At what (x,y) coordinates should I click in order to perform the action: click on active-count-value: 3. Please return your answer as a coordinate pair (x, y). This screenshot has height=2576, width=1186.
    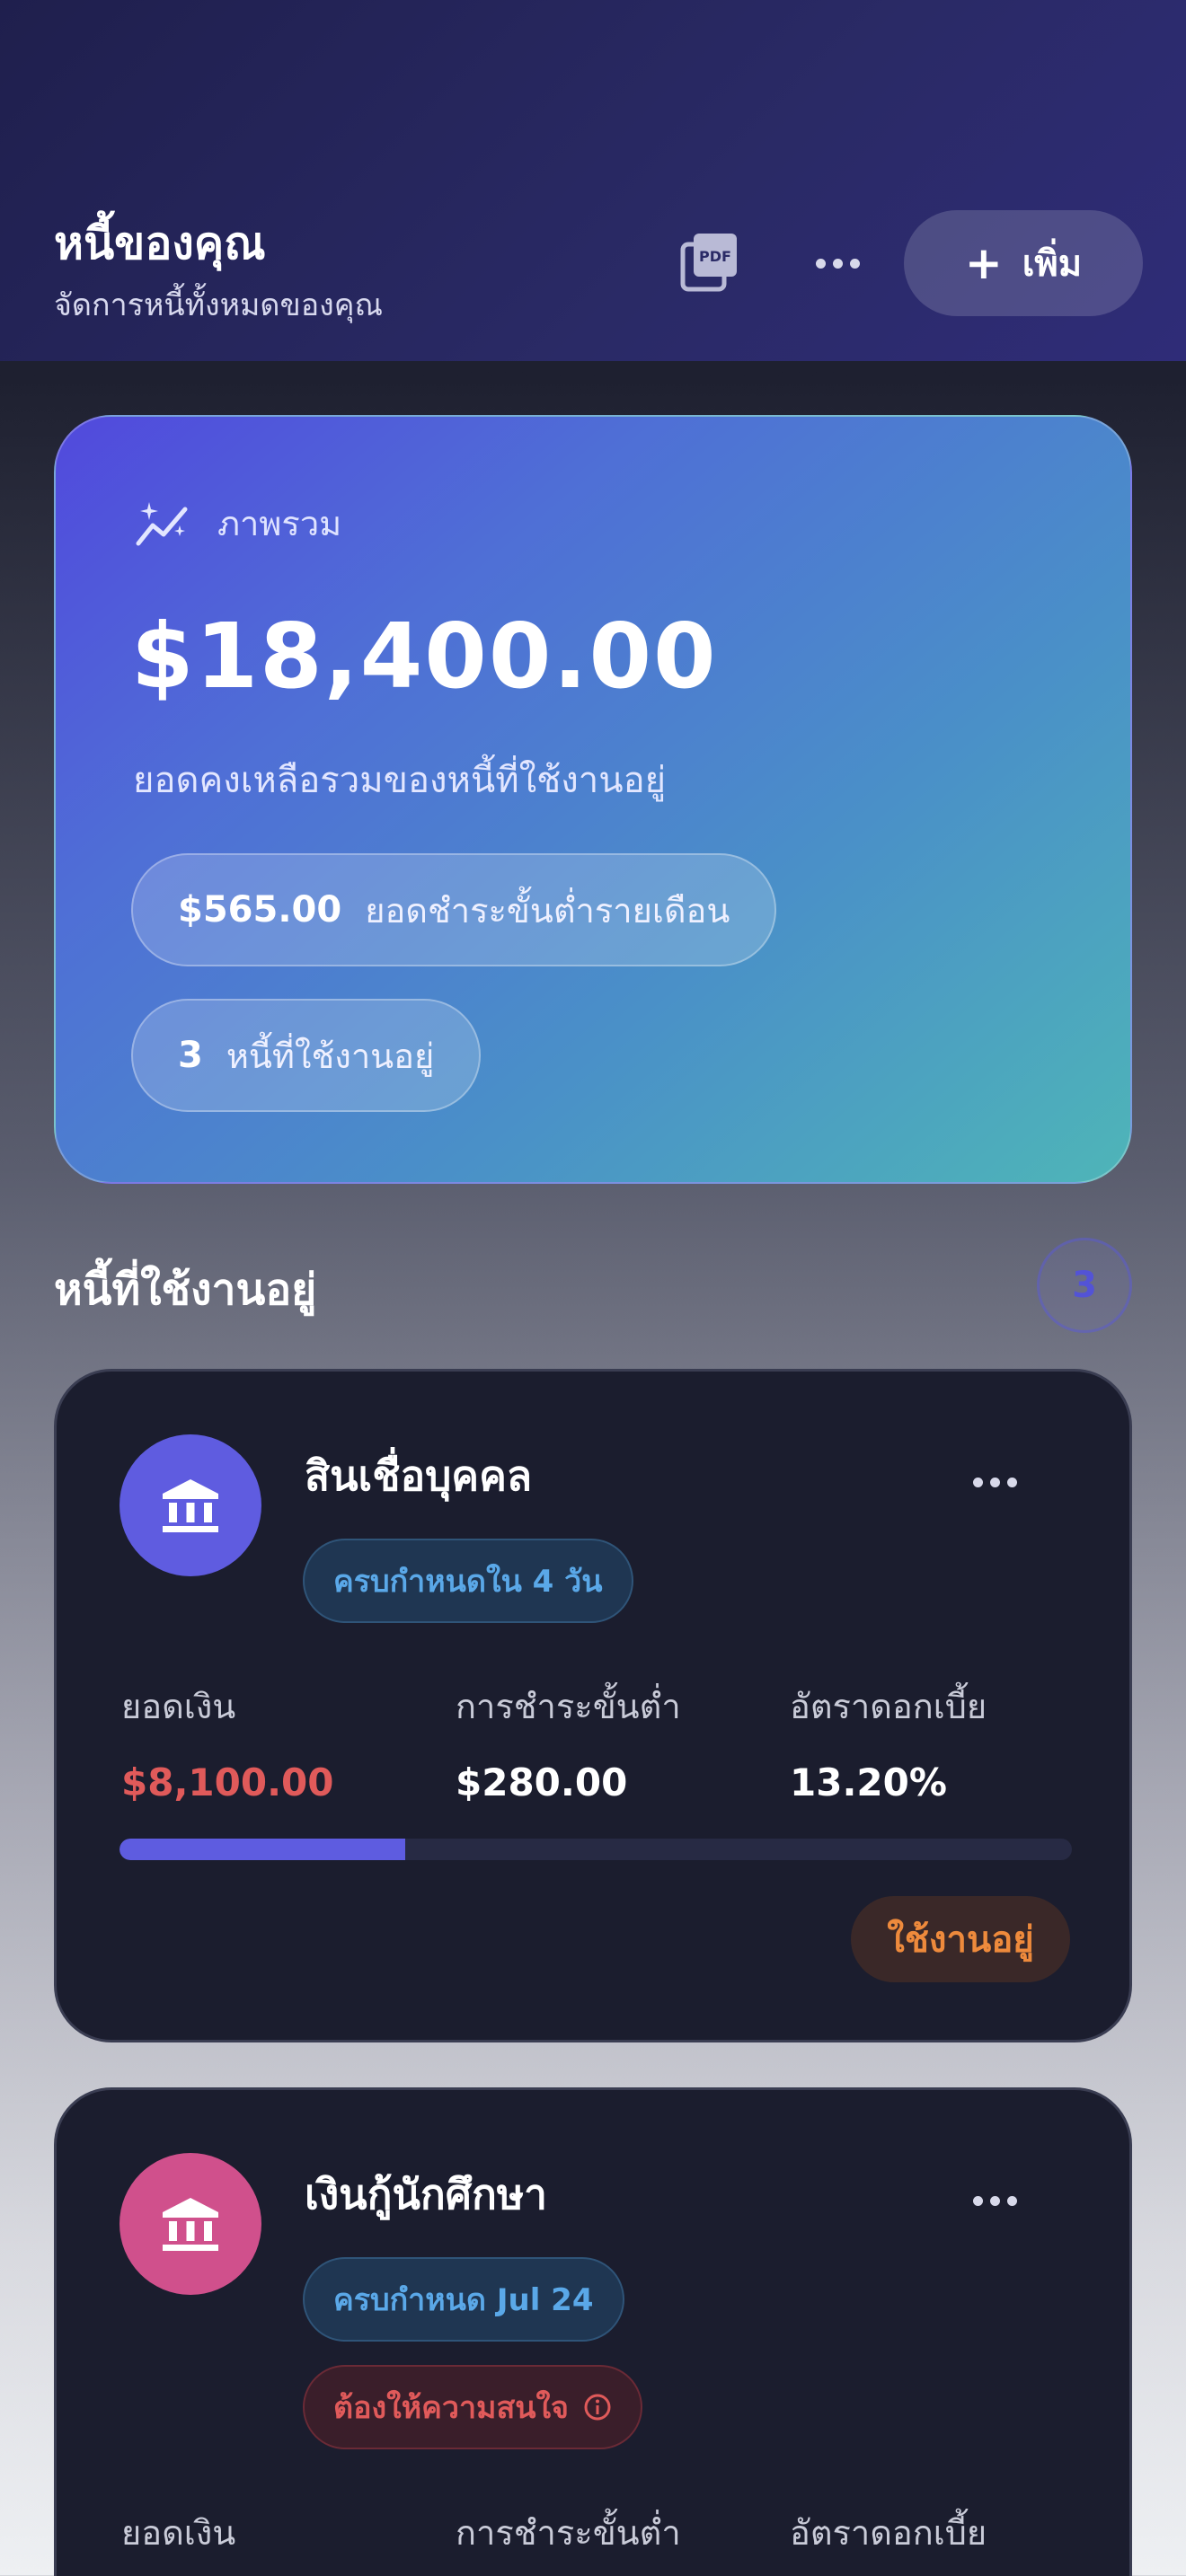
    Looking at the image, I should click on (190, 1055).